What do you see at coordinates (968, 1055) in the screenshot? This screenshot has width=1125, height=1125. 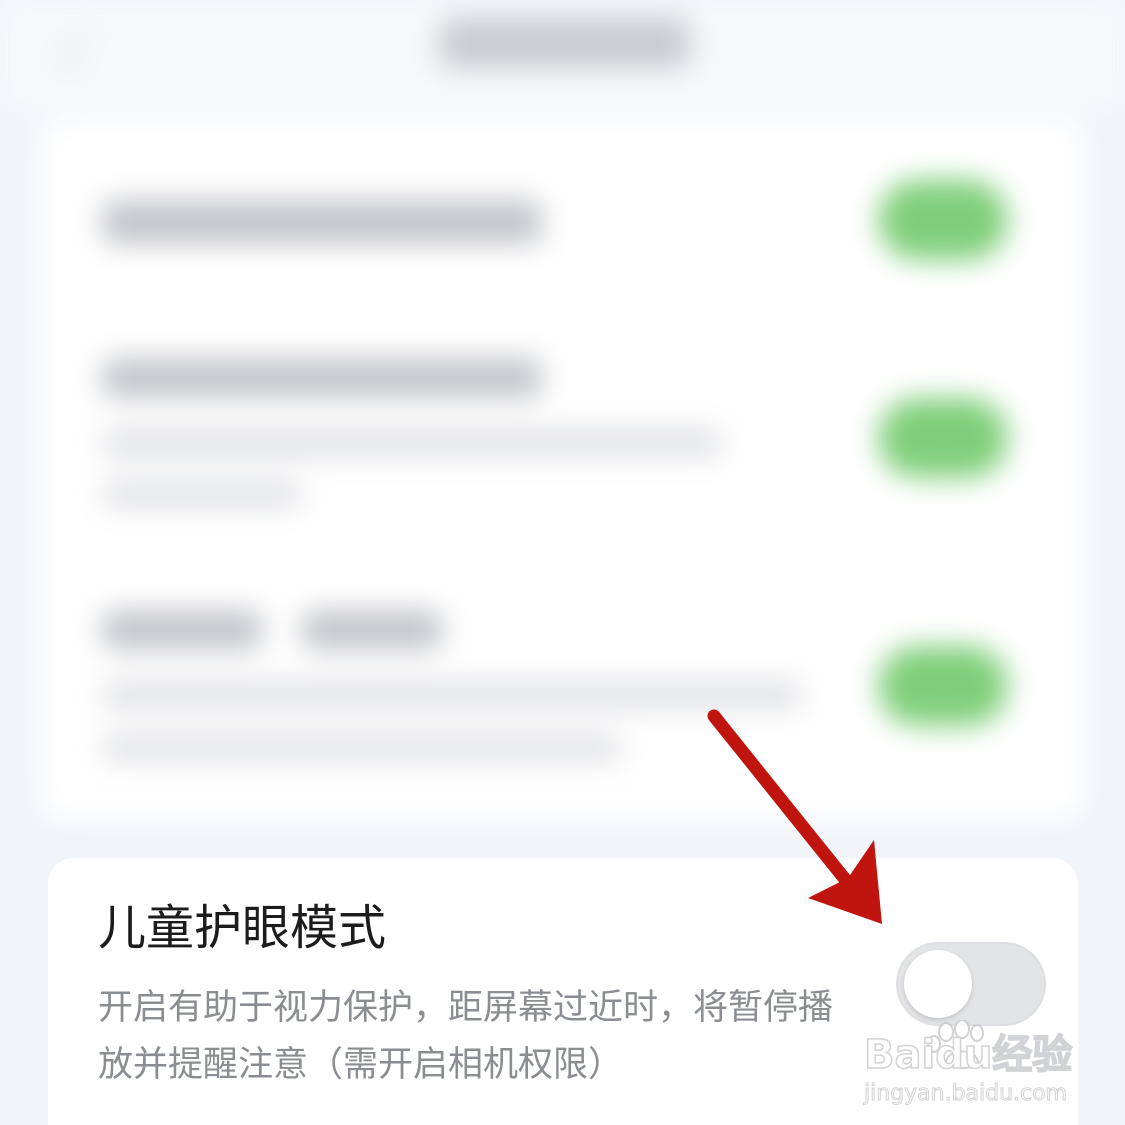 I see `watermark-brand-text: Baidu经验` at bounding box center [968, 1055].